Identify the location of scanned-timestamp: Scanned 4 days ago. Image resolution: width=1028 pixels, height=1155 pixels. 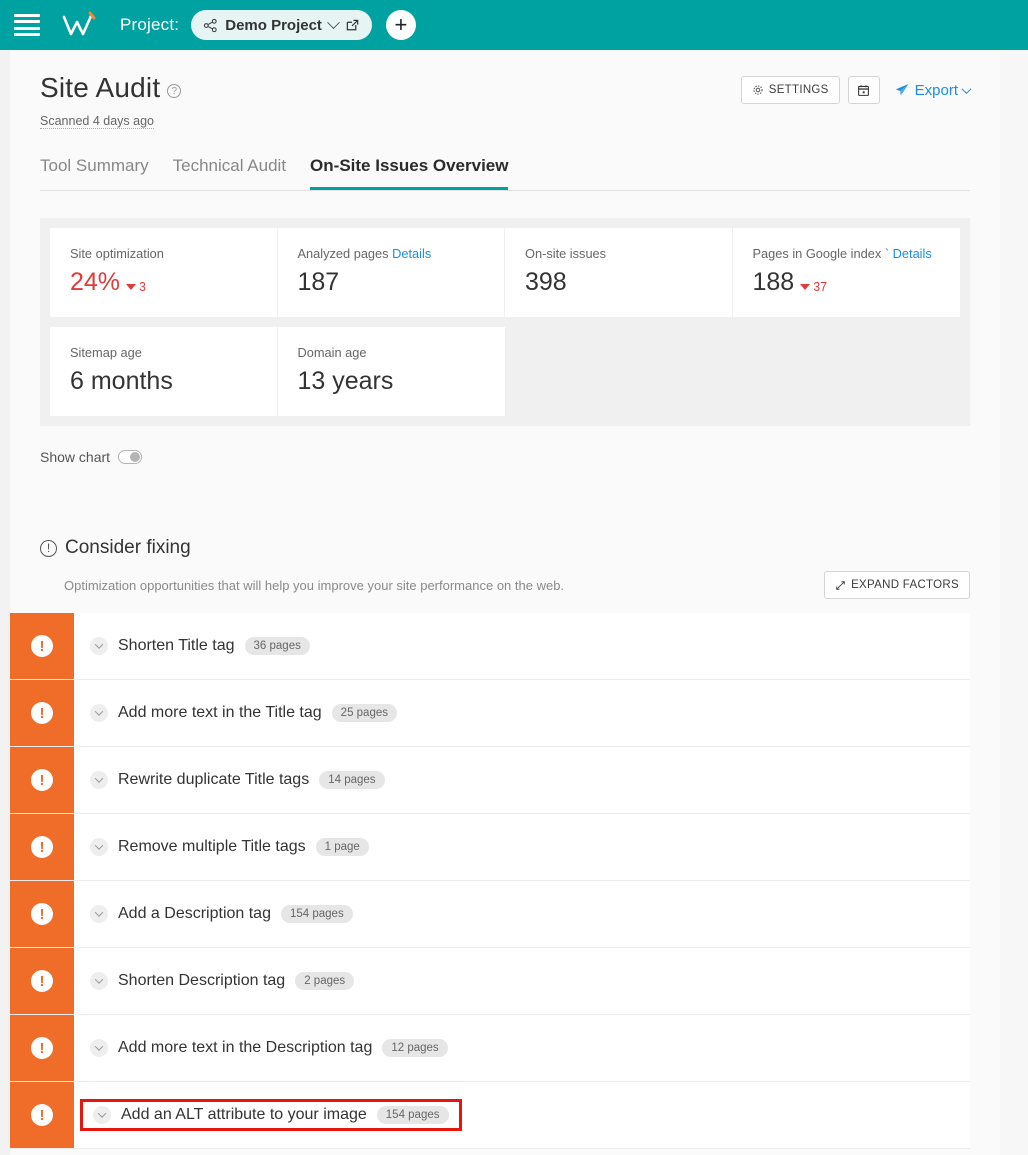
(97, 121).